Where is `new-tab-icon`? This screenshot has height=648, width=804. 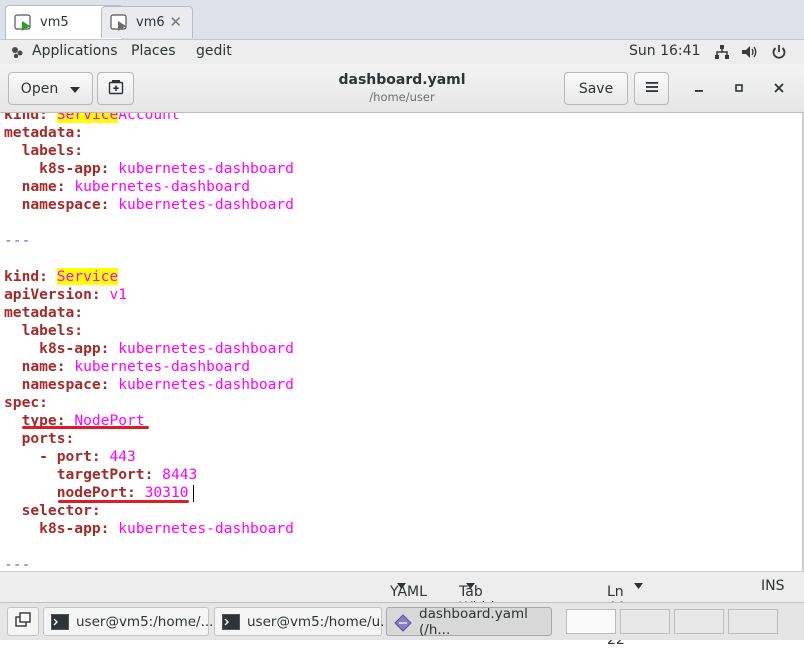 new-tab-icon is located at coordinates (116, 89).